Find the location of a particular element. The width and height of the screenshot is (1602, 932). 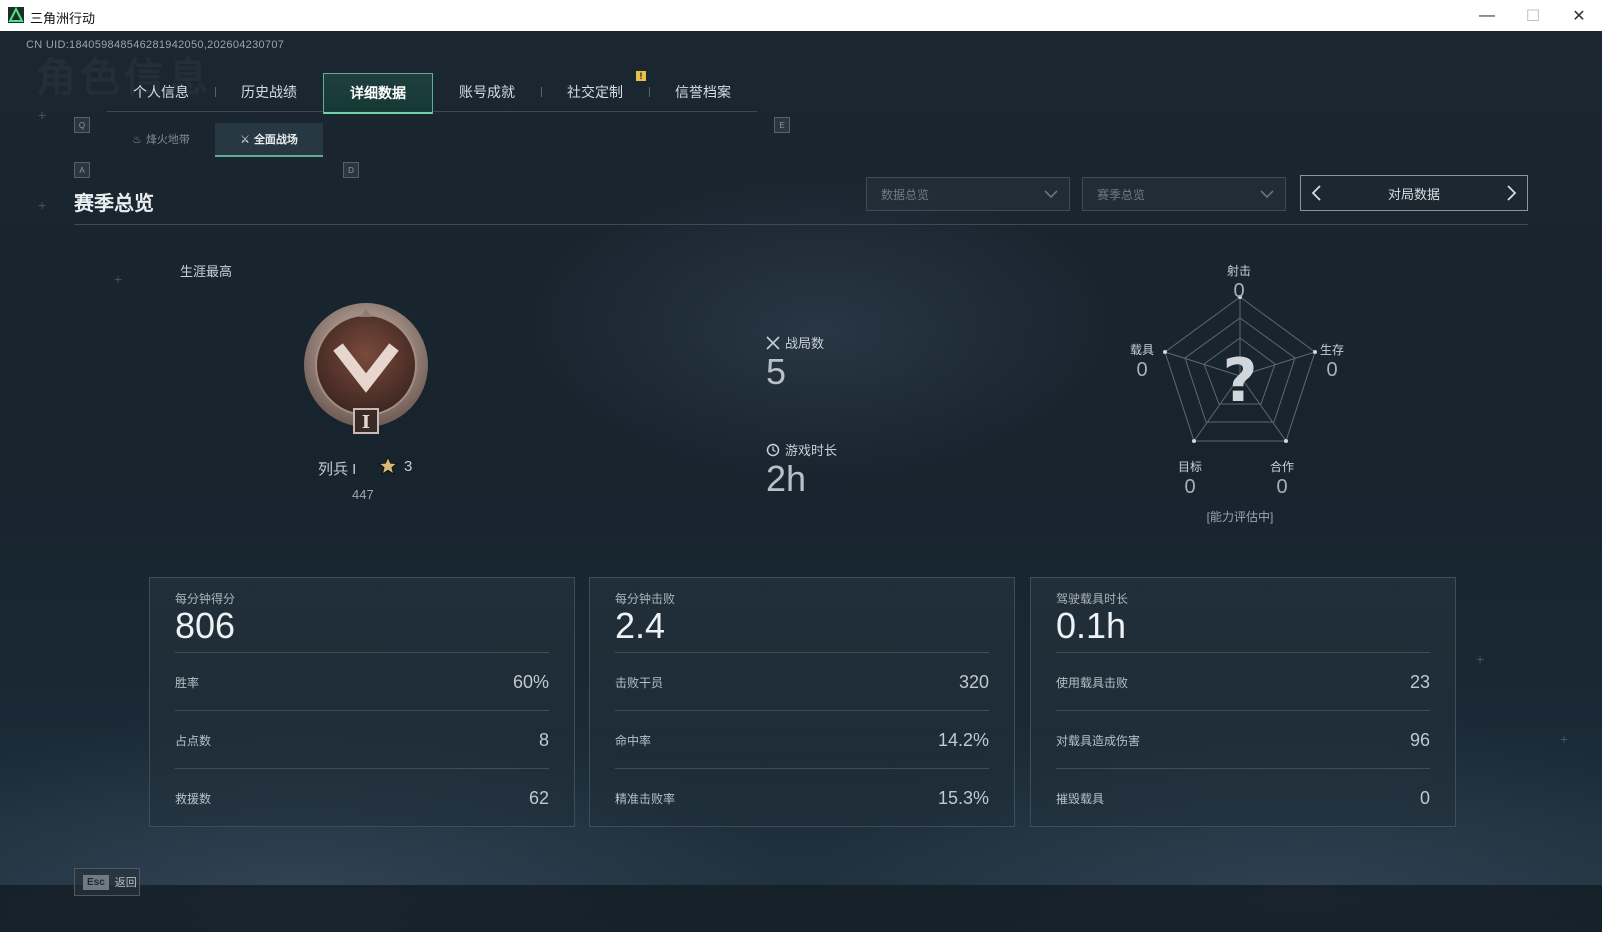

clock-icon is located at coordinates (773, 449).